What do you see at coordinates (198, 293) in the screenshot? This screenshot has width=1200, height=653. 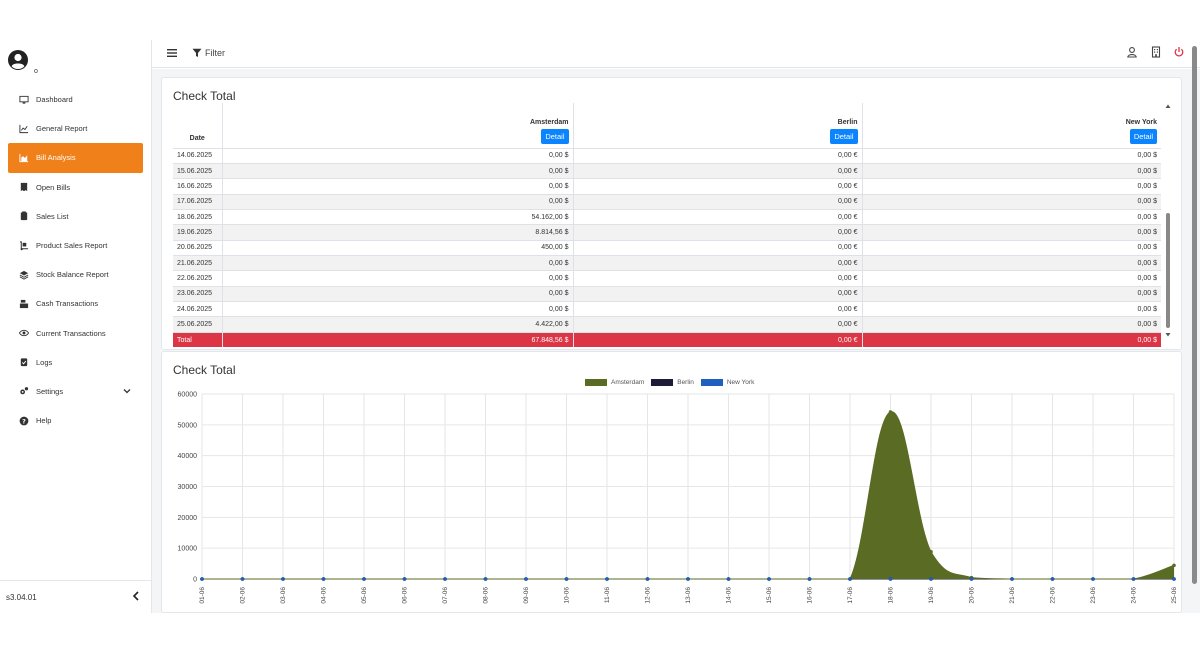 I see `date-cell: 23.06.2025` at bounding box center [198, 293].